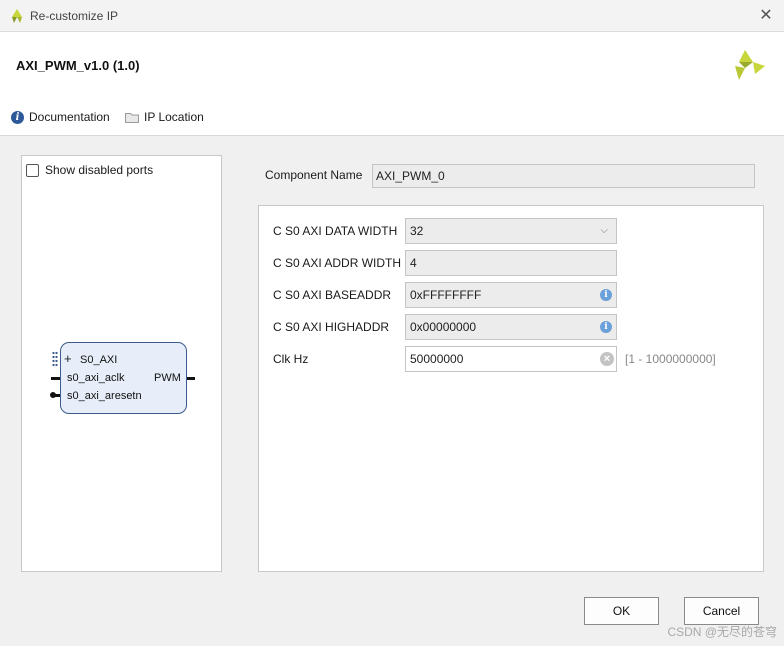  I want to click on data-width-select: 32 ⌵, so click(511, 231).